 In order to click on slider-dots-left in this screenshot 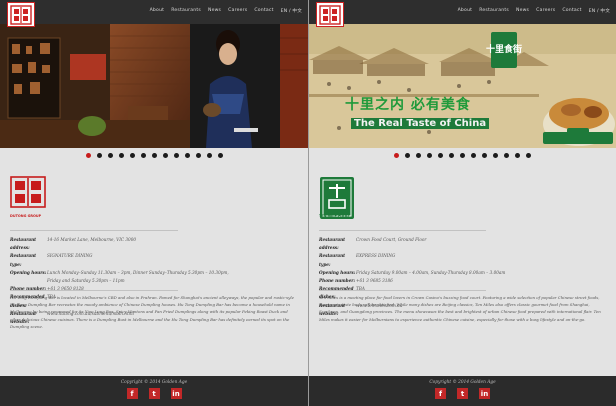, I will do `click(154, 155)`.